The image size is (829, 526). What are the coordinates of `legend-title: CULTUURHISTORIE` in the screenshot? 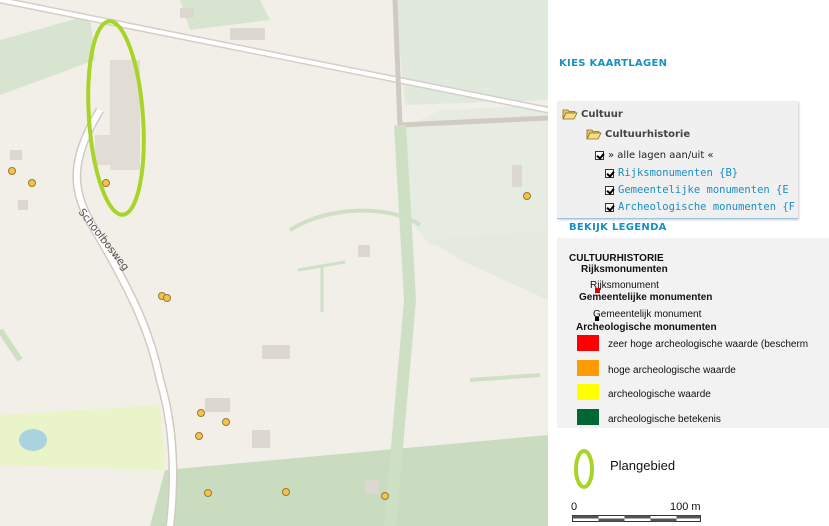 It's located at (616, 258).